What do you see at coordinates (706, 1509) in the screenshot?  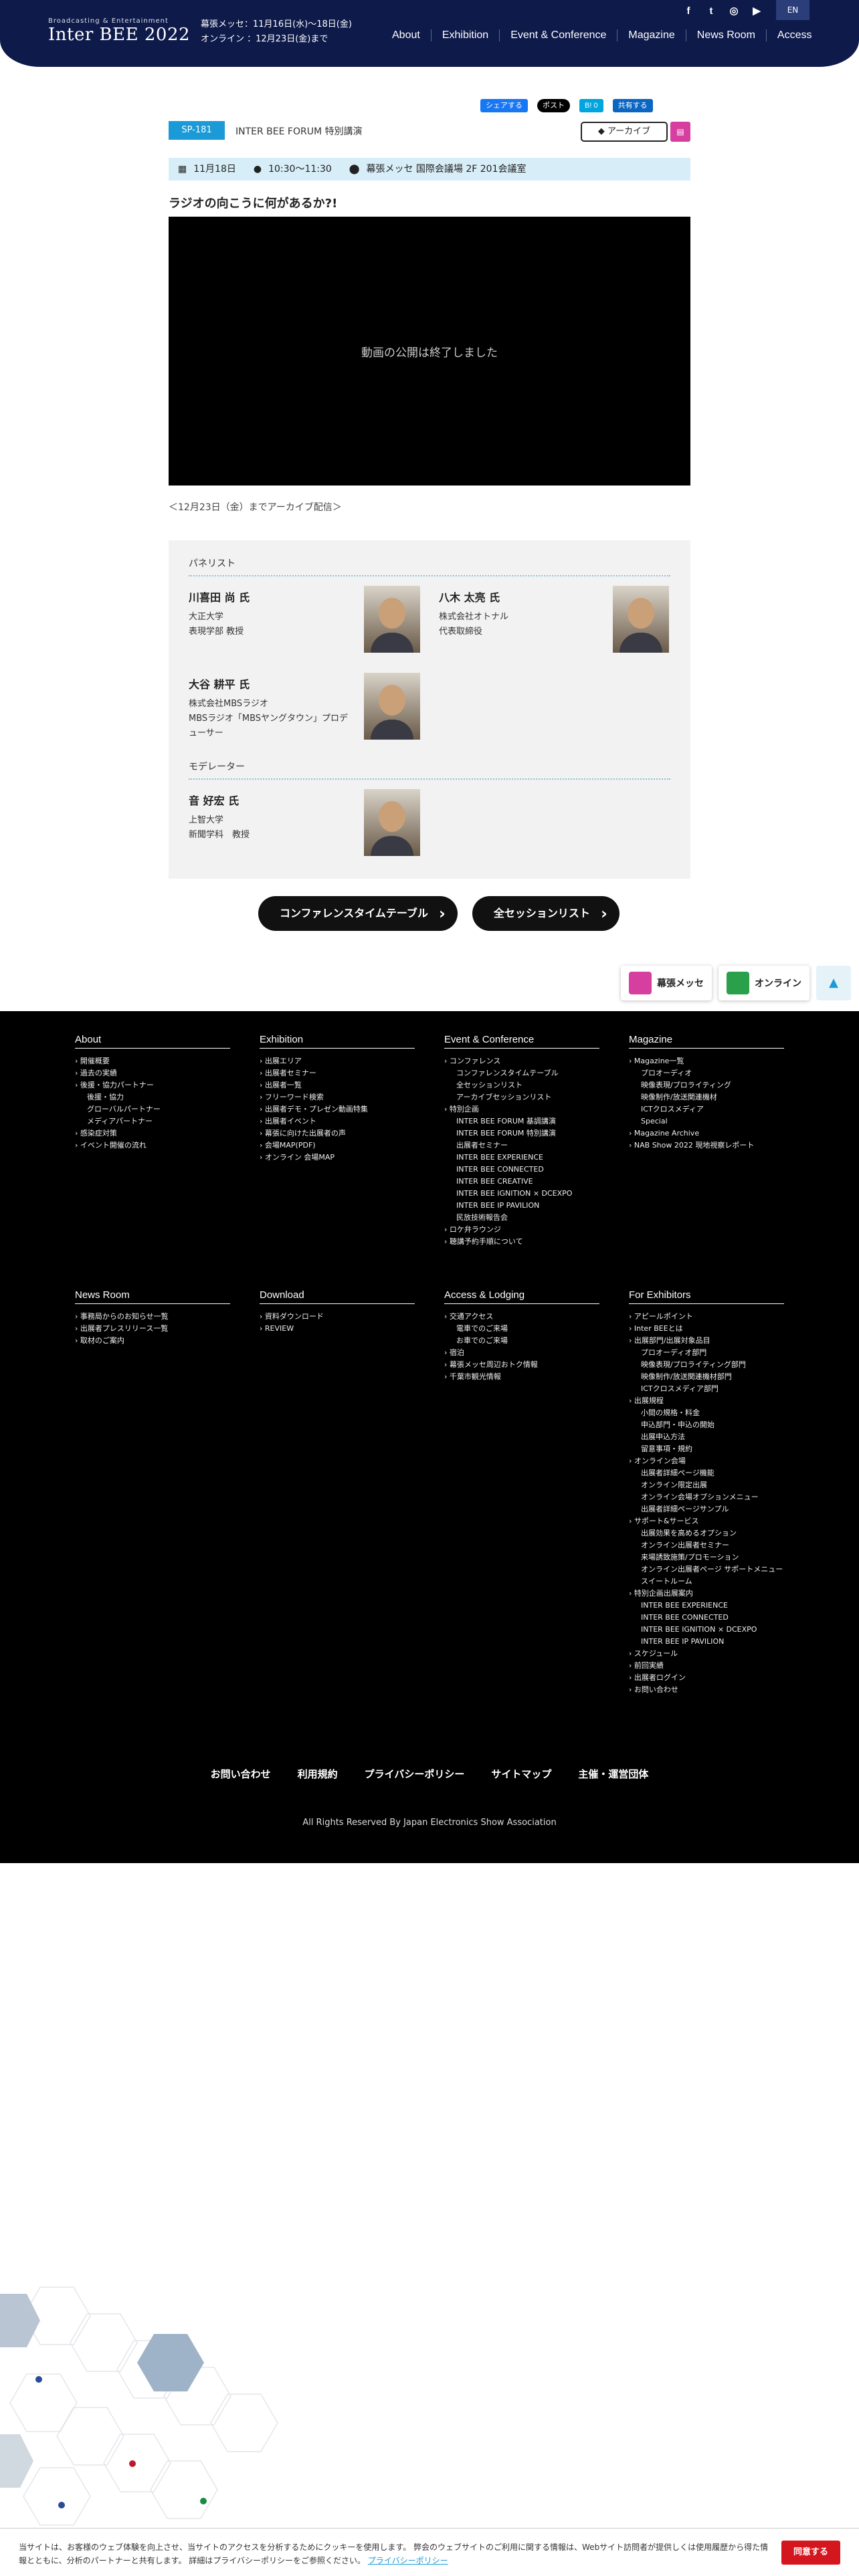 I see `footer-link: 出展者詳細ページサンプル` at bounding box center [706, 1509].